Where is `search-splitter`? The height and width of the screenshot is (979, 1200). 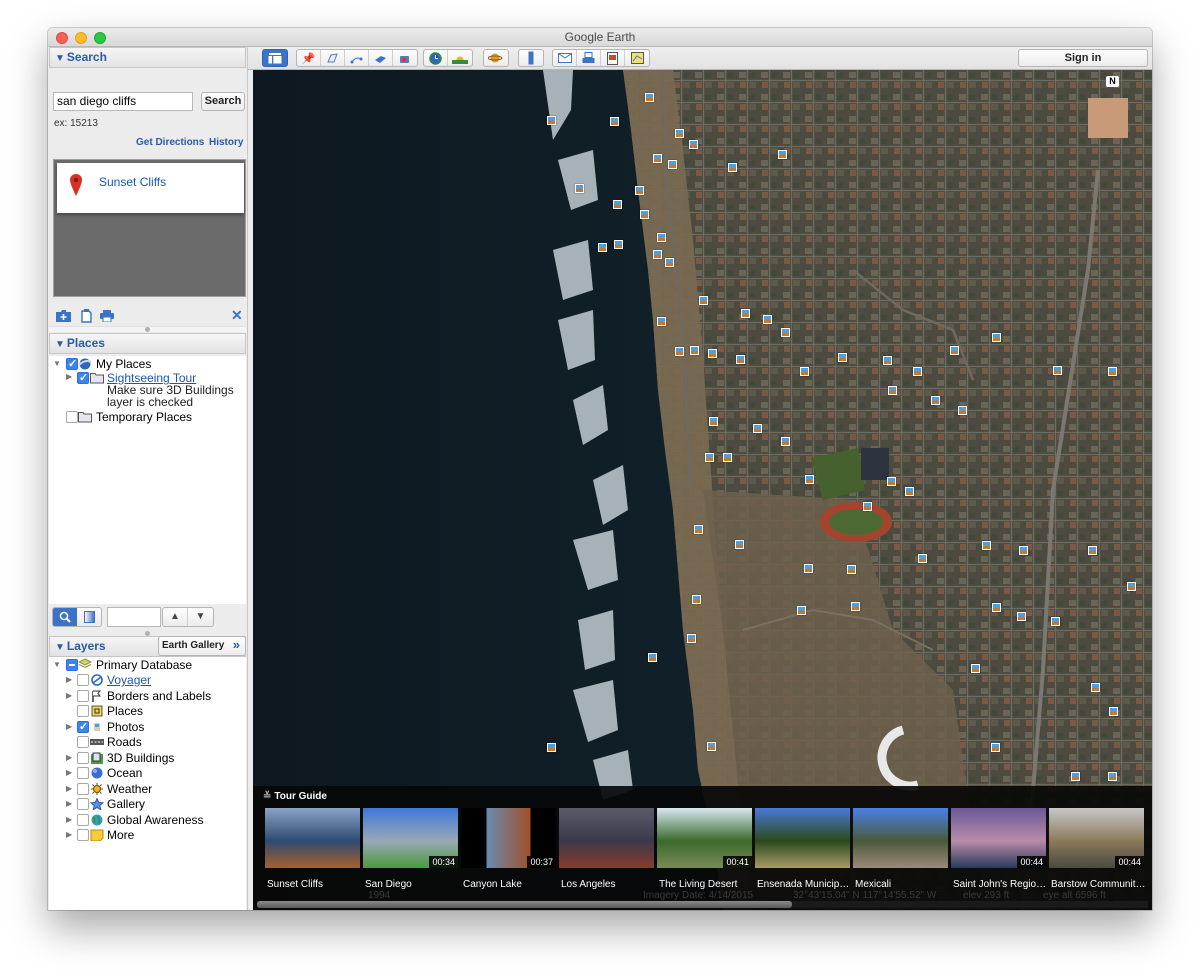
search-splitter is located at coordinates (147, 329).